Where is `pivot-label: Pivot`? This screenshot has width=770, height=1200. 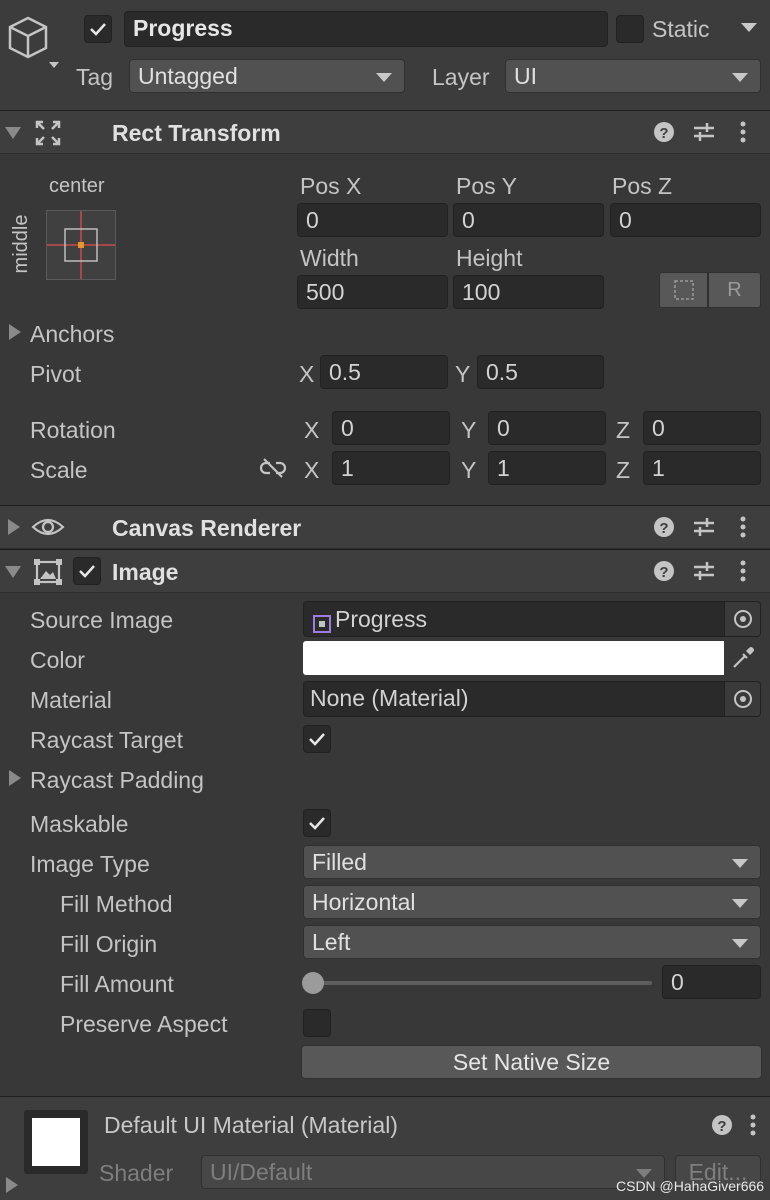 pivot-label: Pivot is located at coordinates (56, 374).